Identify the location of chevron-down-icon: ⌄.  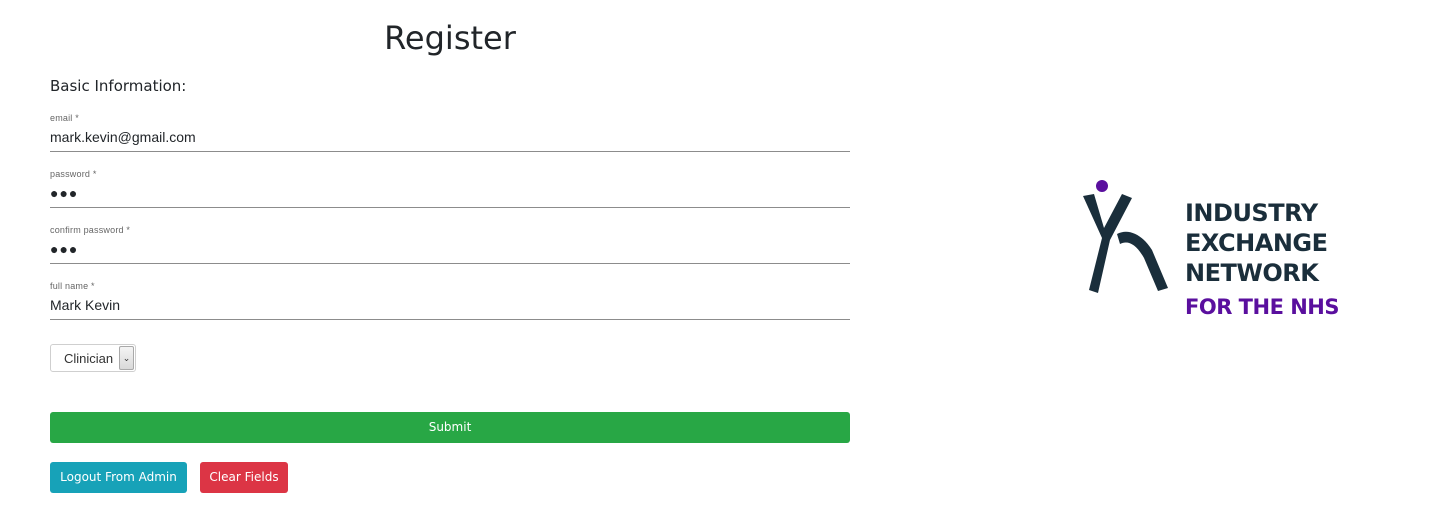
(126, 358).